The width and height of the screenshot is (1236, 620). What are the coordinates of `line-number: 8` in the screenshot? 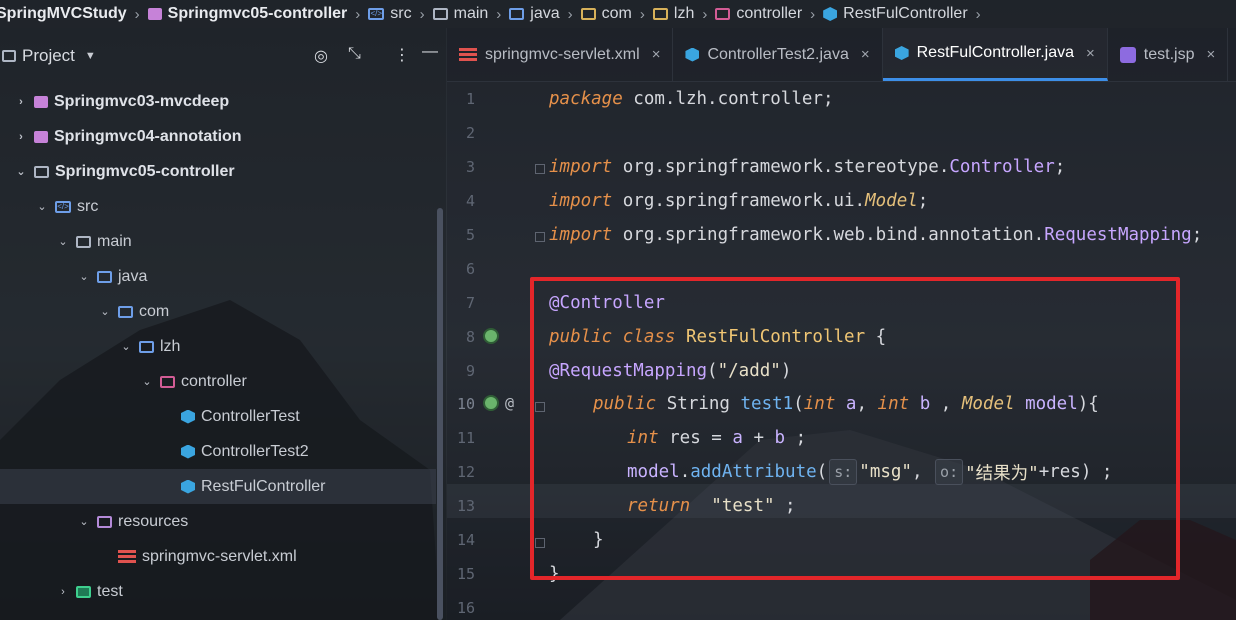 It's located at (470, 337).